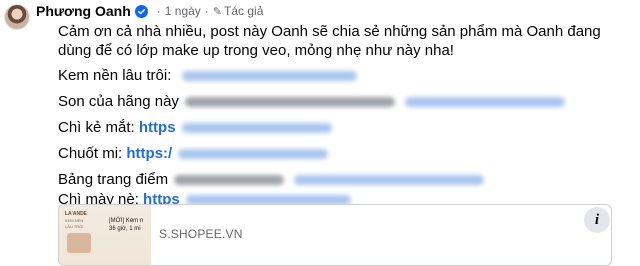 The height and width of the screenshot is (266, 640). Describe the element at coordinates (597, 220) in the screenshot. I see `info-icon: i` at that location.